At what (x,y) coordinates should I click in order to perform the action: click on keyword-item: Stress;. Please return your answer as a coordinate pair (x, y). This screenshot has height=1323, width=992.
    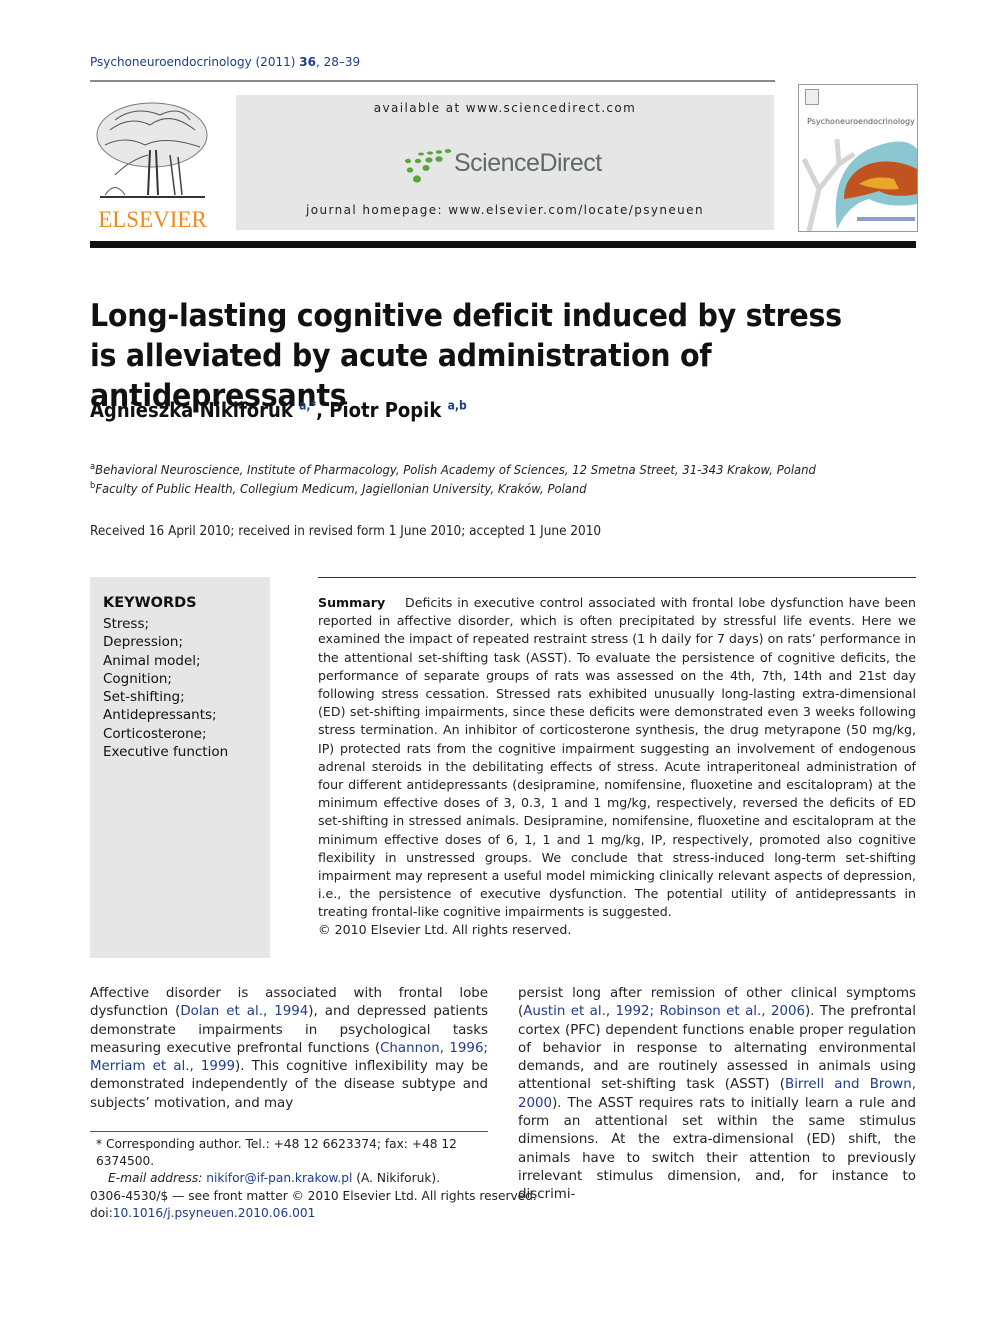
    Looking at the image, I should click on (126, 624).